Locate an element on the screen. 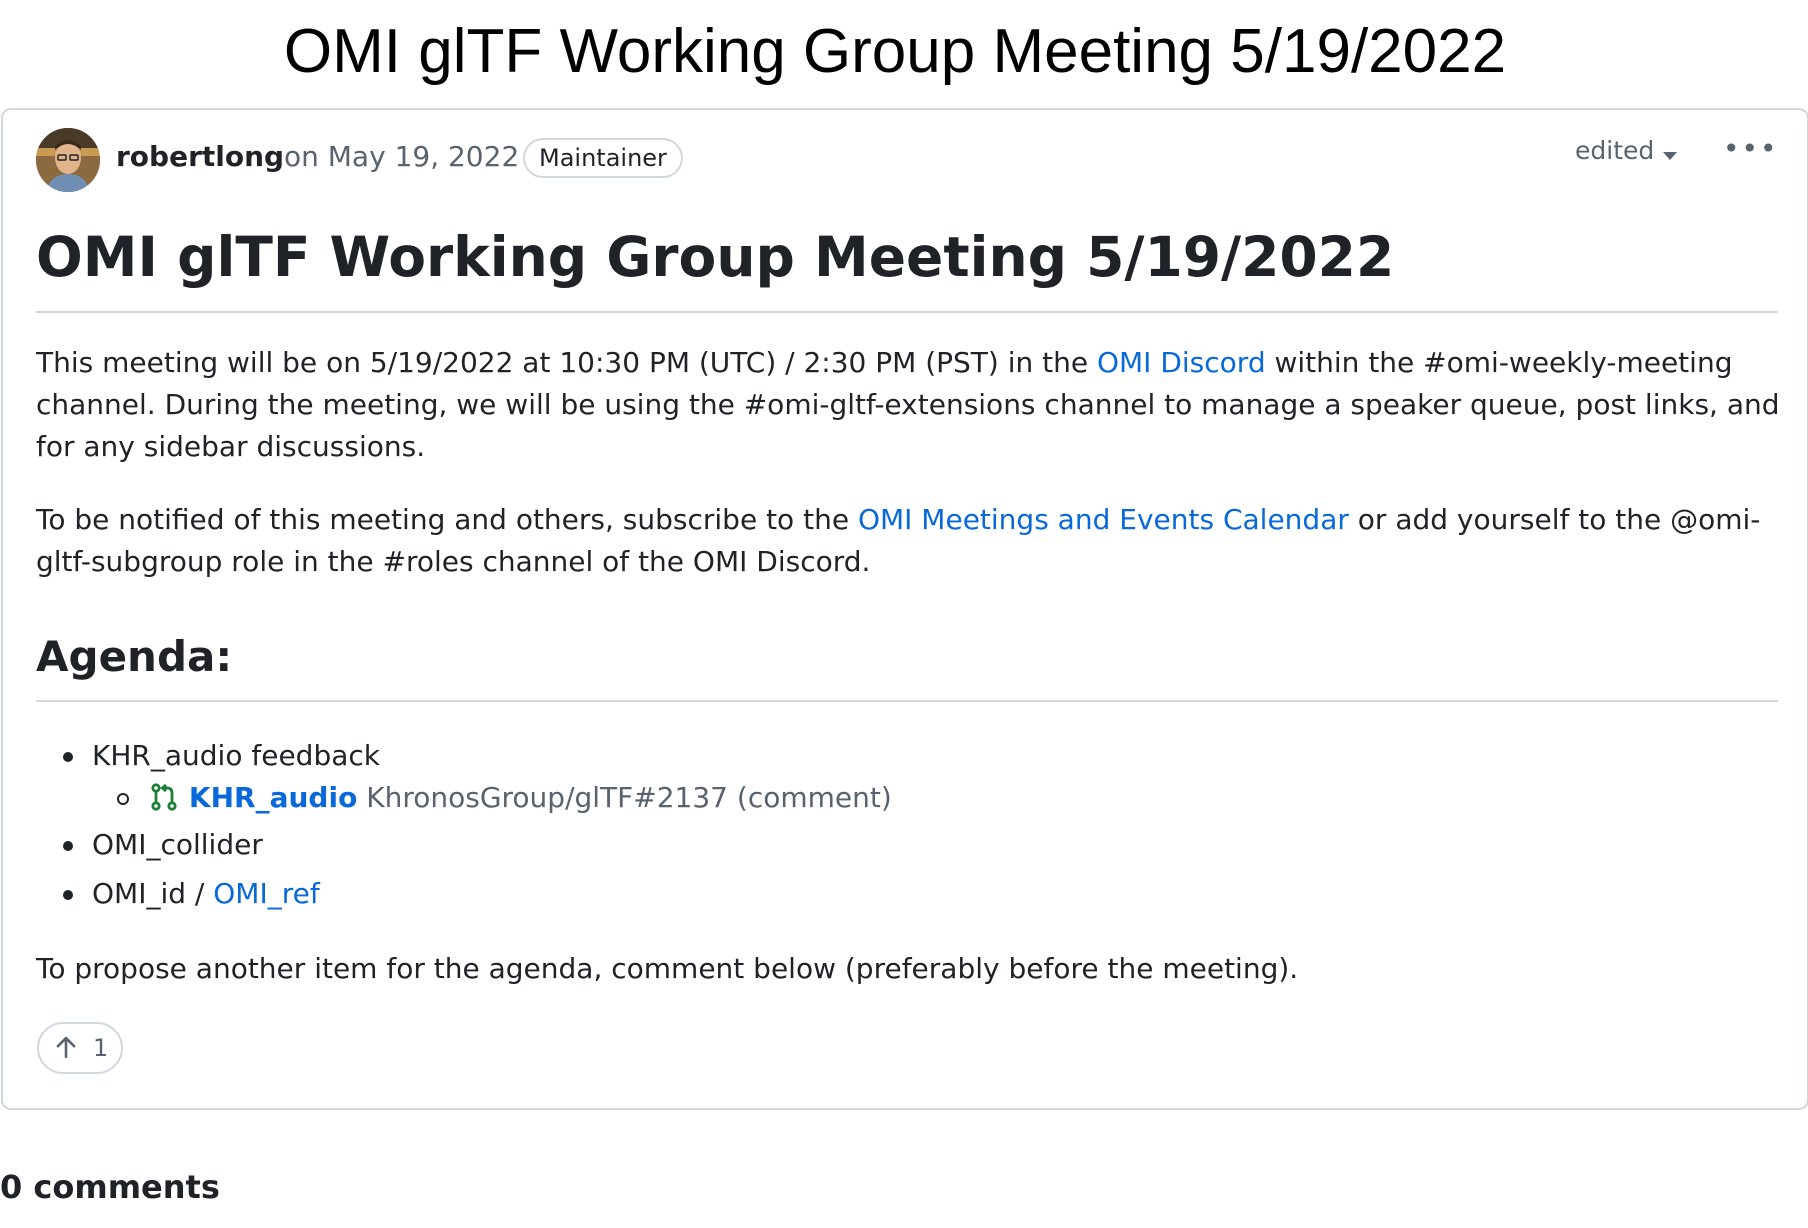 The width and height of the screenshot is (1808, 1228). edited-dropdown: edited is located at coordinates (1614, 150).